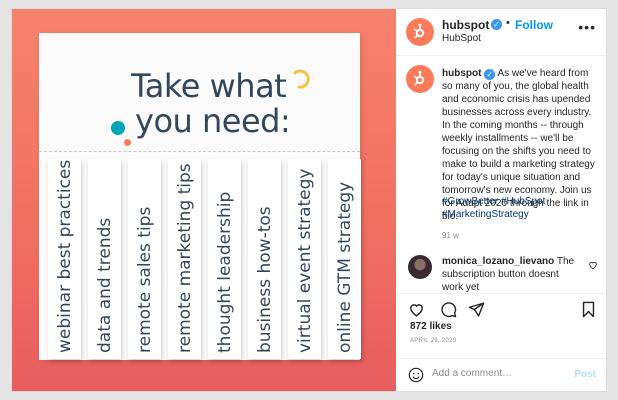 This screenshot has width=618, height=400. Describe the element at coordinates (224, 259) in the screenshot. I see `tab-thought-leadership: thought leadership` at that location.